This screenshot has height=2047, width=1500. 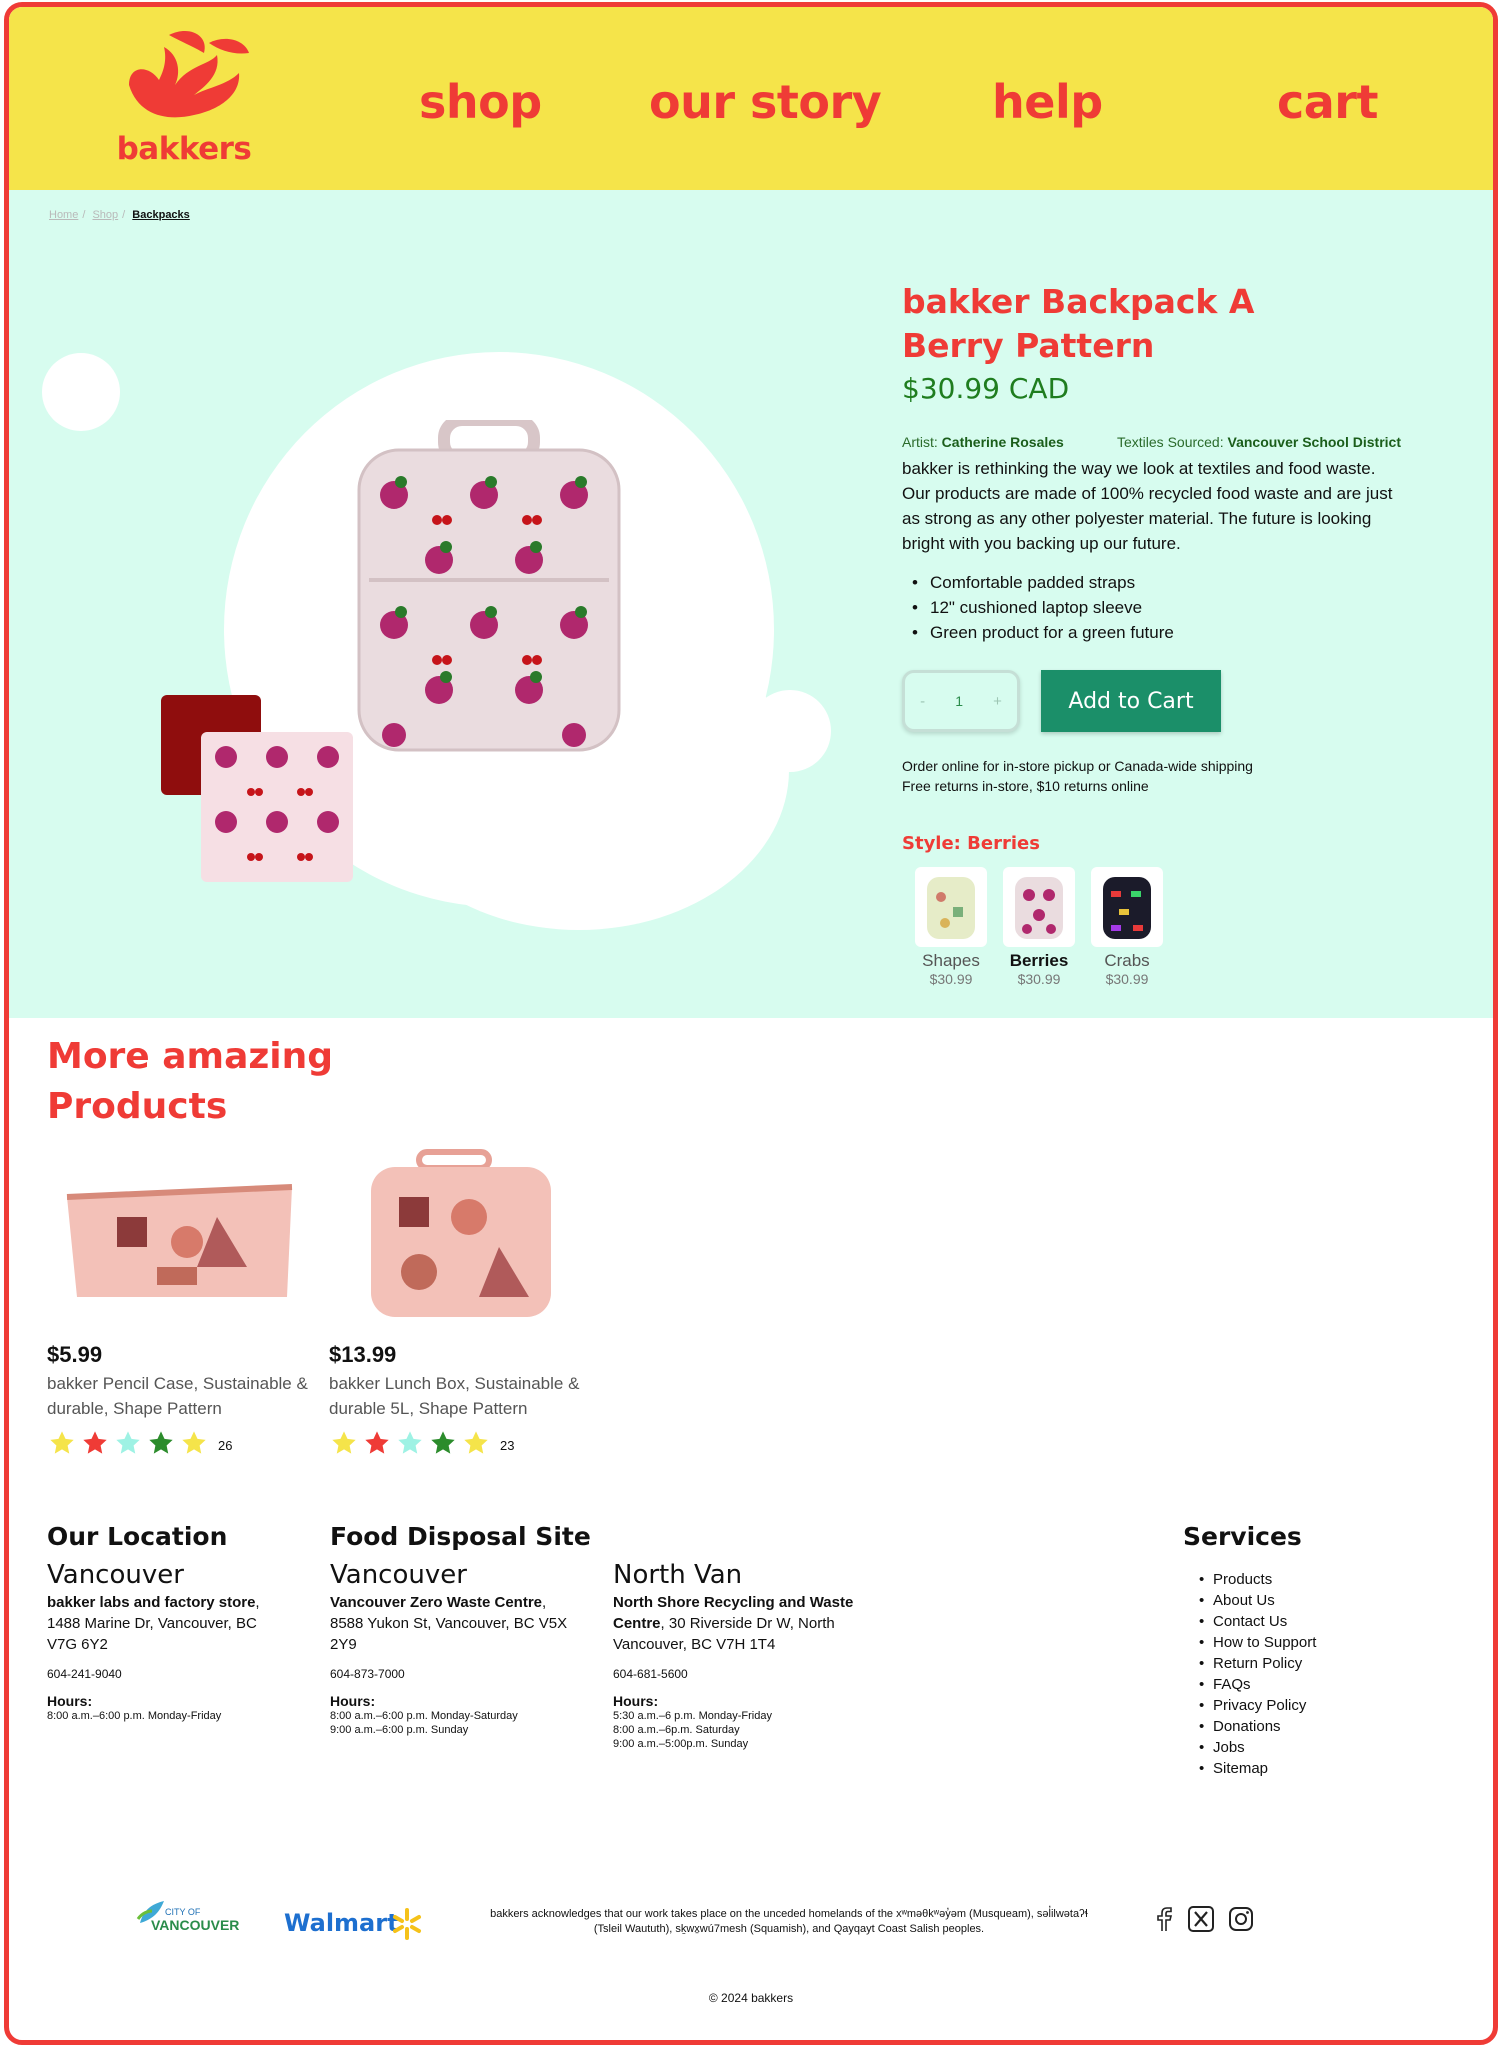 What do you see at coordinates (997, 701) in the screenshot?
I see `quantity-increment-button: +` at bounding box center [997, 701].